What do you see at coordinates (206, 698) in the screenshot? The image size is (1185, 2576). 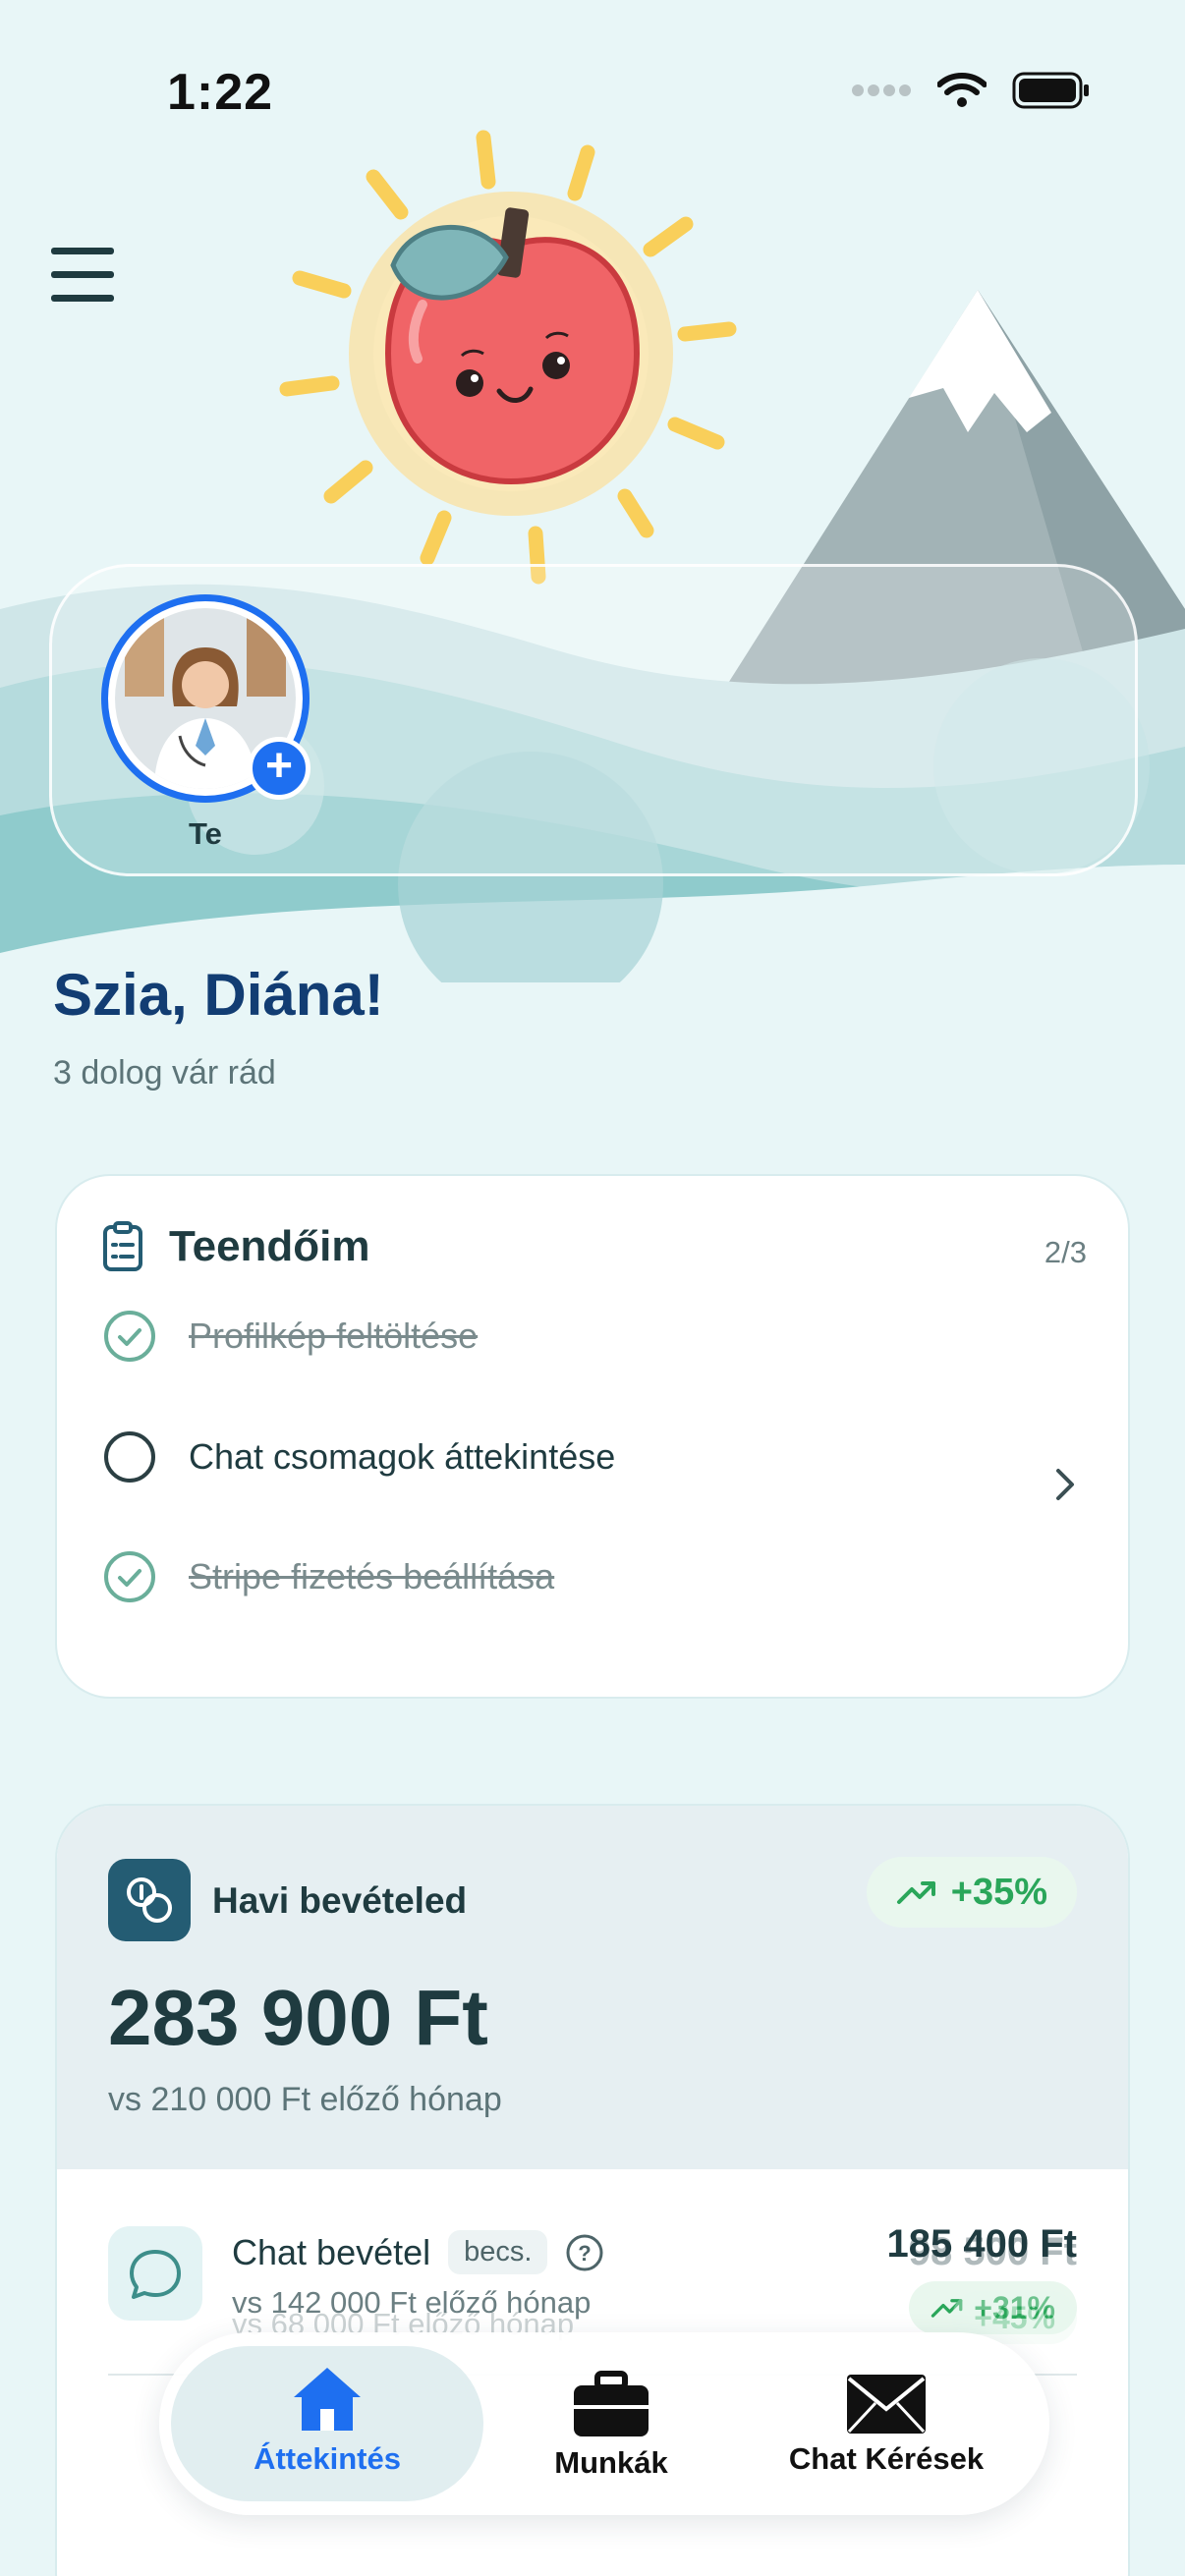 I see `avatar: +` at bounding box center [206, 698].